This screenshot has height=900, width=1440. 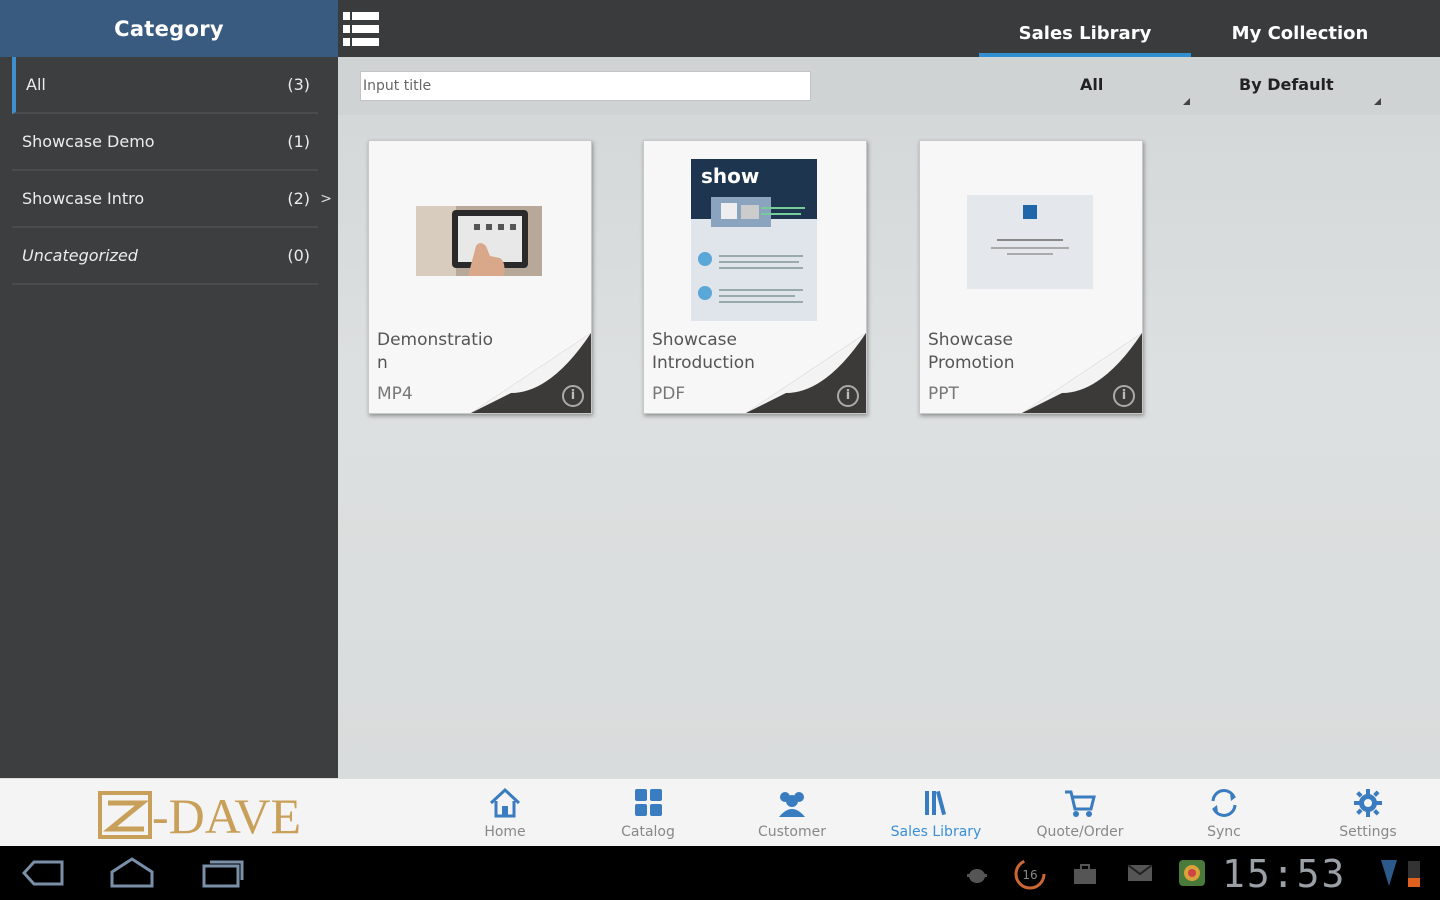 What do you see at coordinates (1135, 88) in the screenshot?
I see `type-filter-dropdown: All` at bounding box center [1135, 88].